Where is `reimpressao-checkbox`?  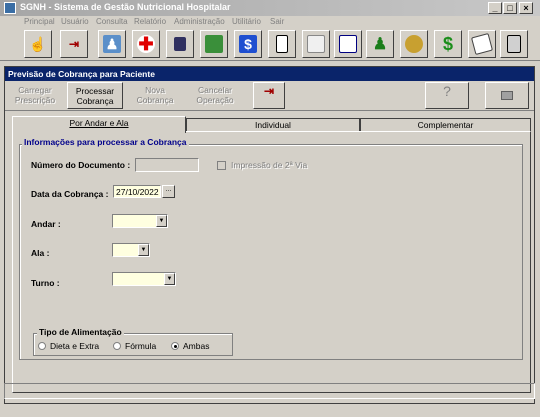
reimpressao-checkbox is located at coordinates (221, 165).